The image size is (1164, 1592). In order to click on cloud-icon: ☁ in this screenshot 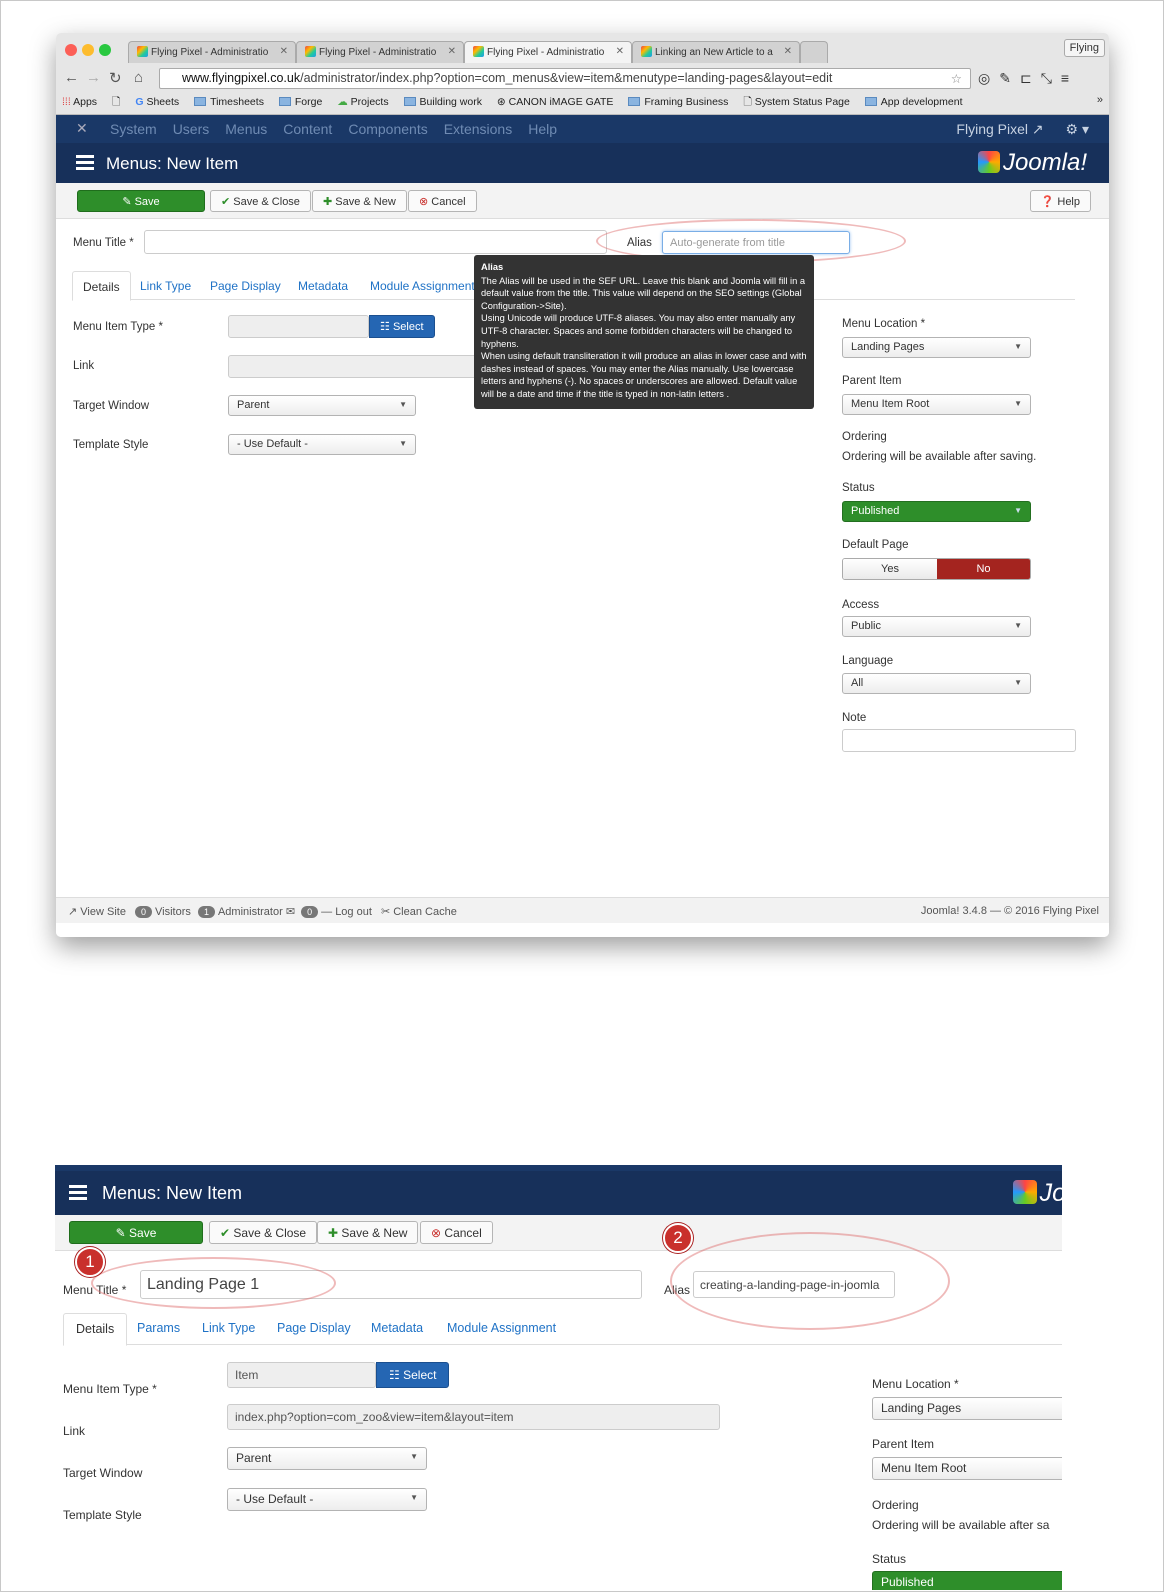, I will do `click(342, 102)`.